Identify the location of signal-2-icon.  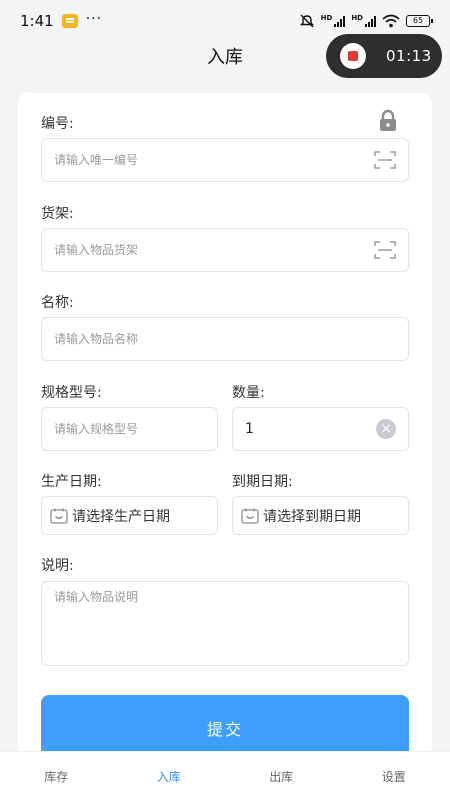
(370, 21).